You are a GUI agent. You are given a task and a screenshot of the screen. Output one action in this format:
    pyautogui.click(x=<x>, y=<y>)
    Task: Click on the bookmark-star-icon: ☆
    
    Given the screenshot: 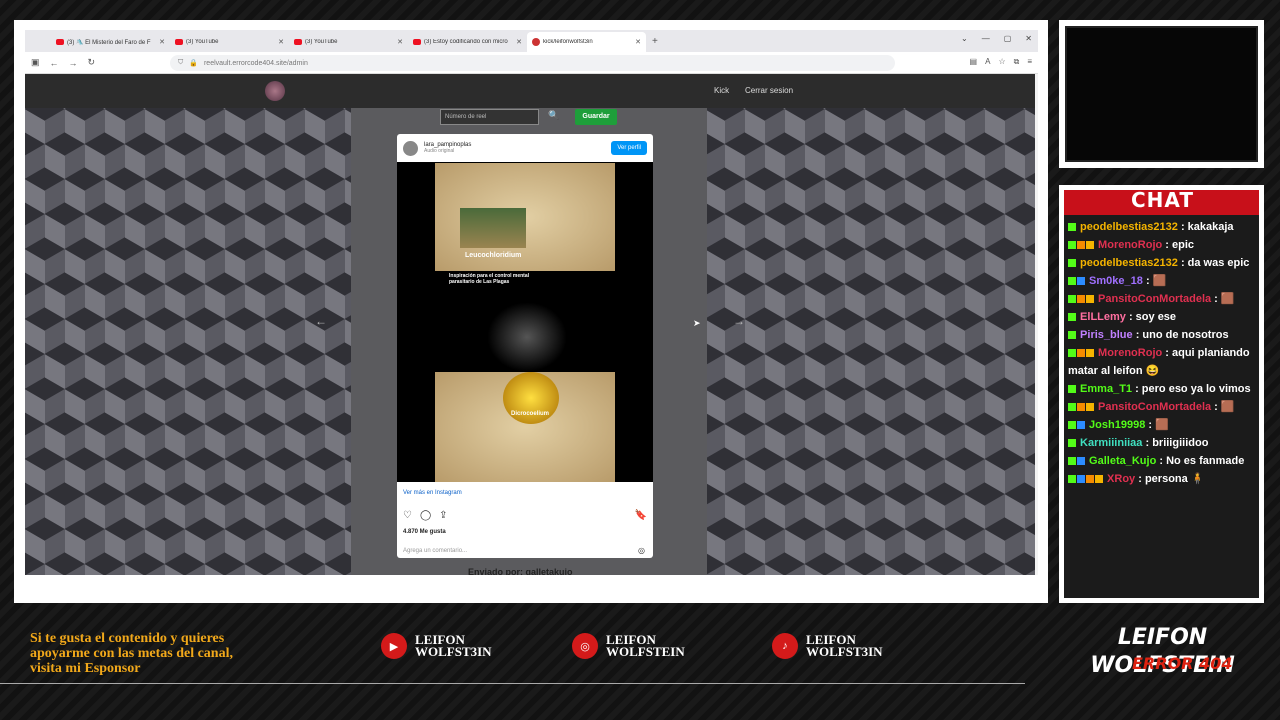 What is the action you would take?
    pyautogui.click(x=1001, y=62)
    